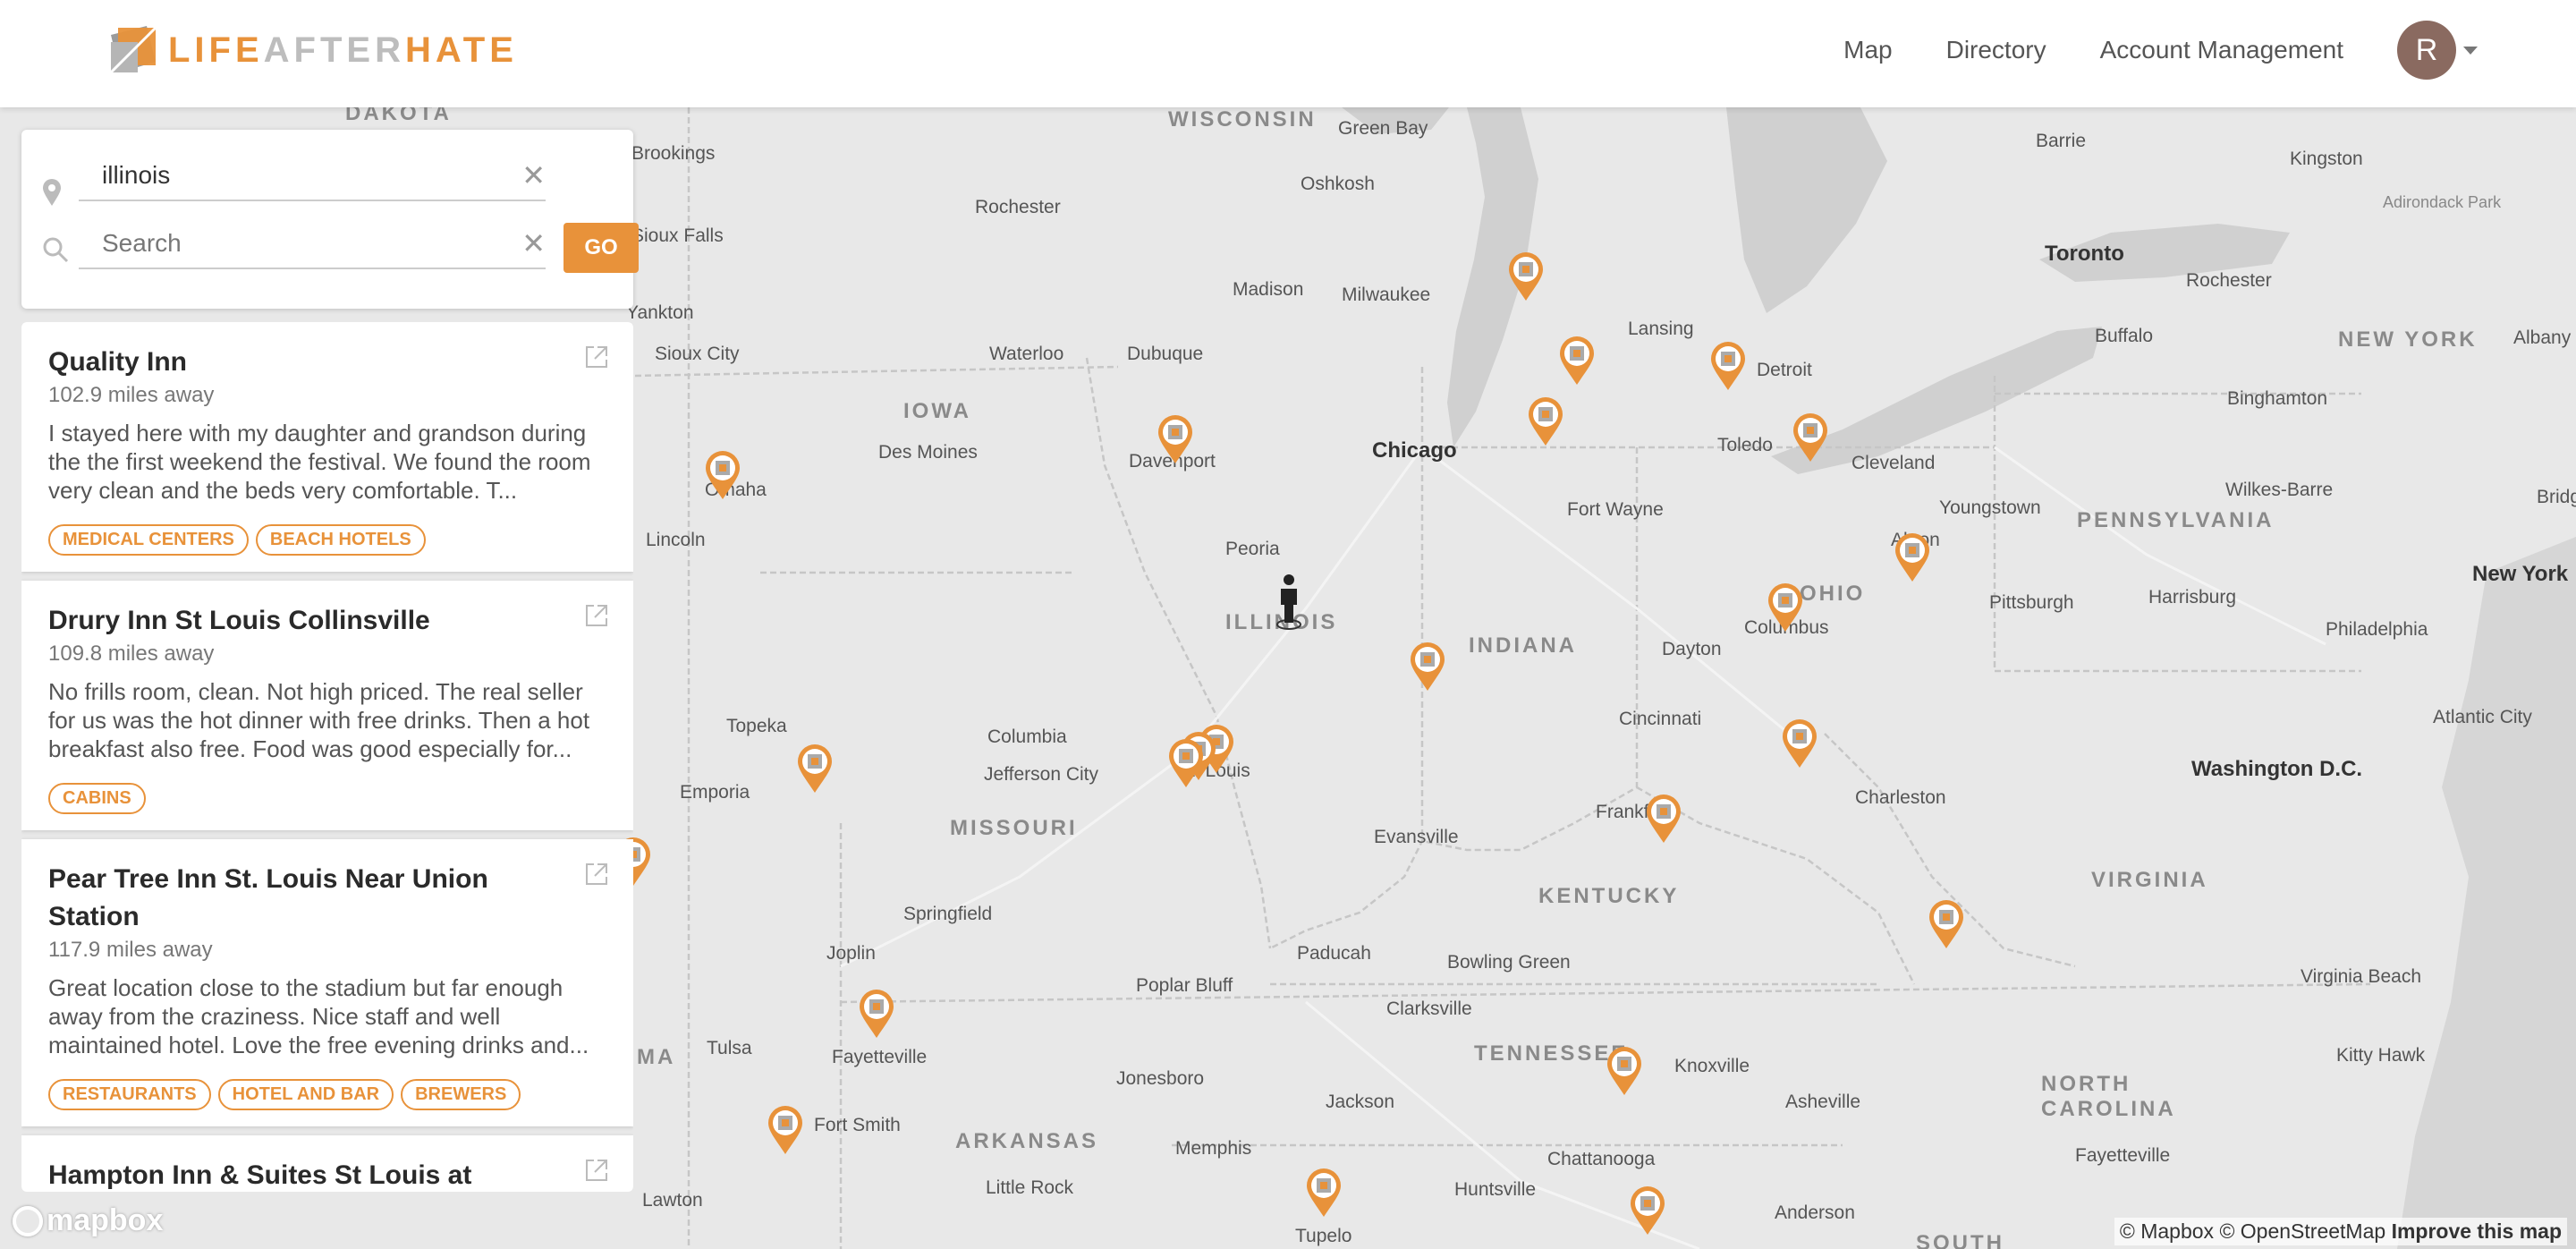 Image resolution: width=2576 pixels, height=1249 pixels. What do you see at coordinates (88, 1220) in the screenshot?
I see `mapbox-logo: mapbox` at bounding box center [88, 1220].